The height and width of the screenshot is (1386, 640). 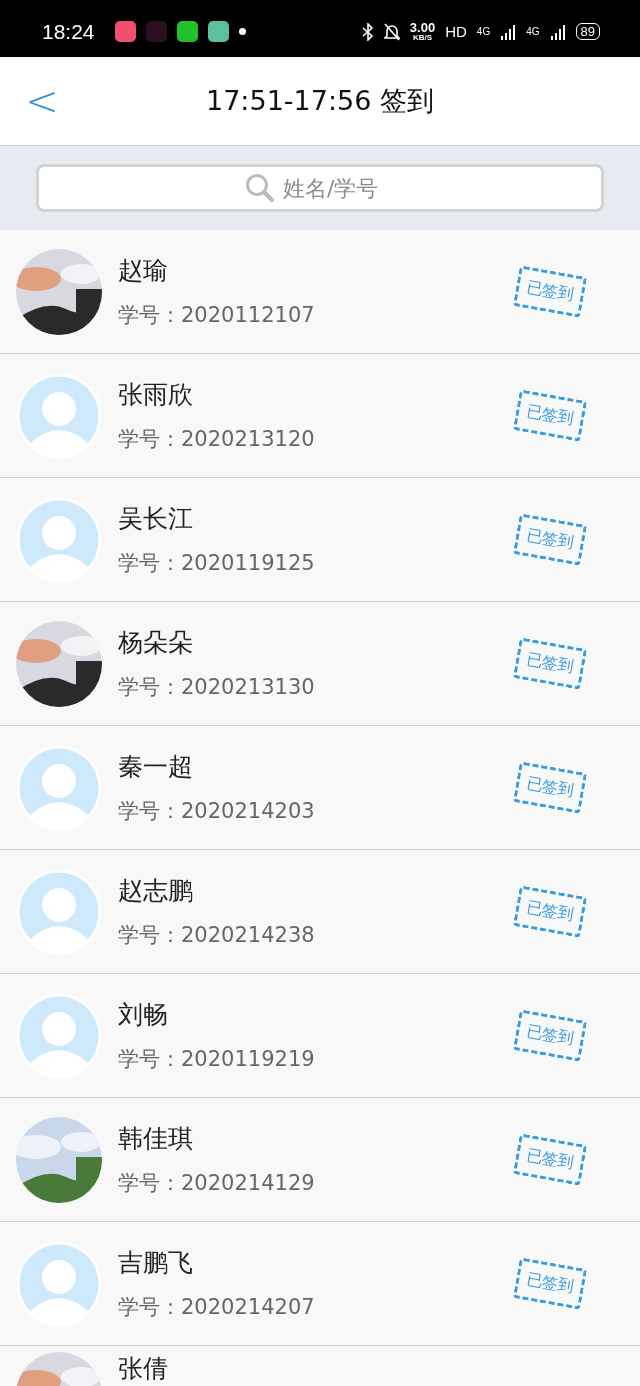 I want to click on student-name: 刘畅, so click(x=143, y=1015).